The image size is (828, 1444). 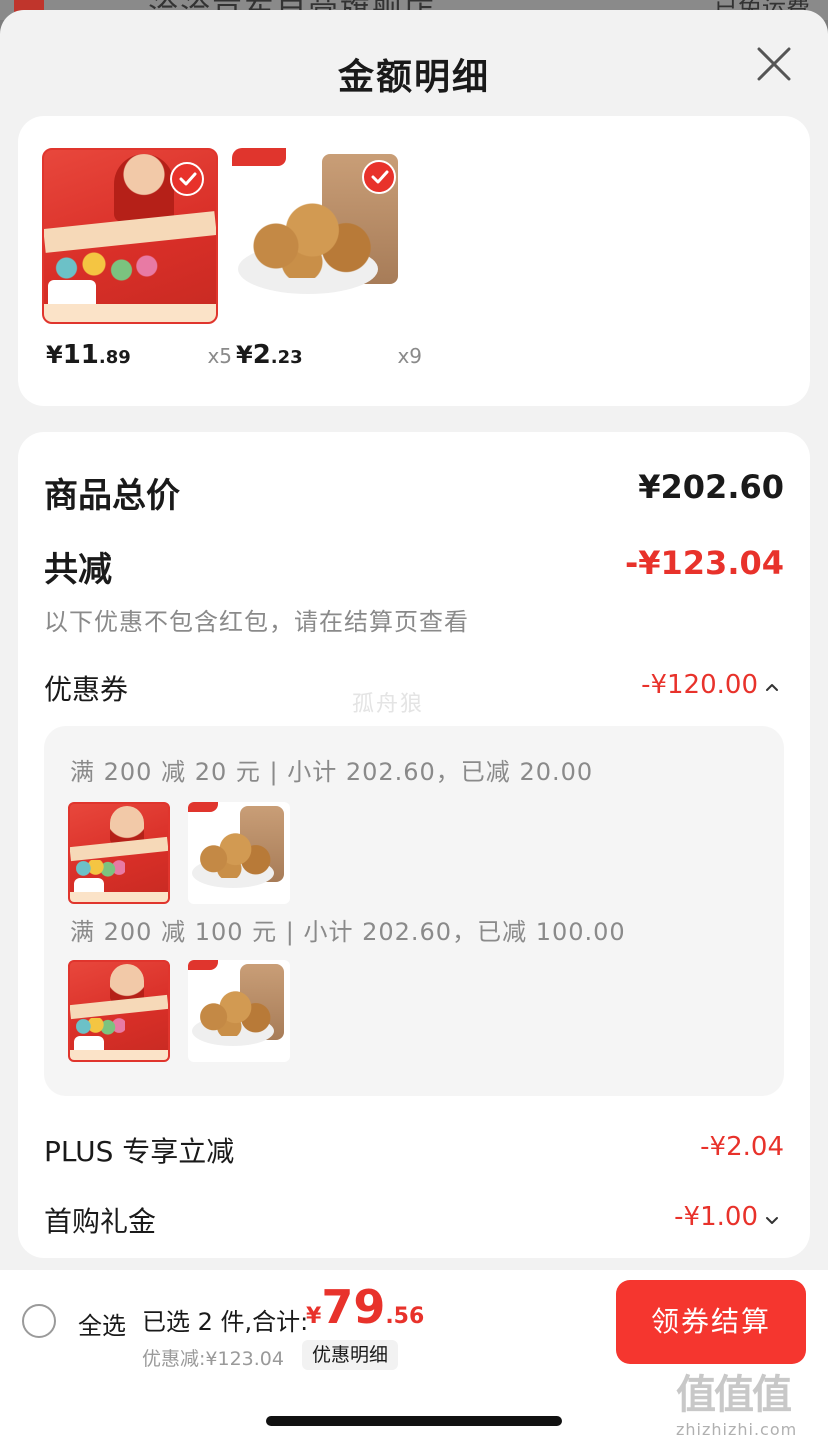 I want to click on site-watermark: 值值值 zhizhizhi.com, so click(x=737, y=1405).